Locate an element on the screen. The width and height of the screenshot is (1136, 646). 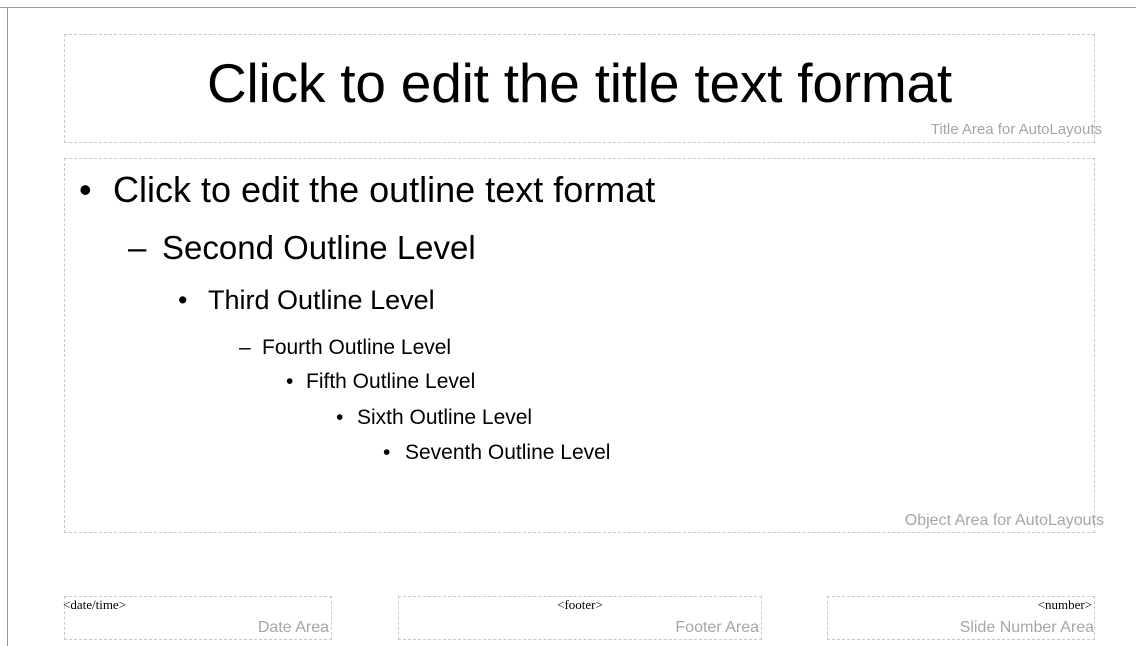
outline-level-4: – Fourth Outline Level is located at coordinates (345, 348).